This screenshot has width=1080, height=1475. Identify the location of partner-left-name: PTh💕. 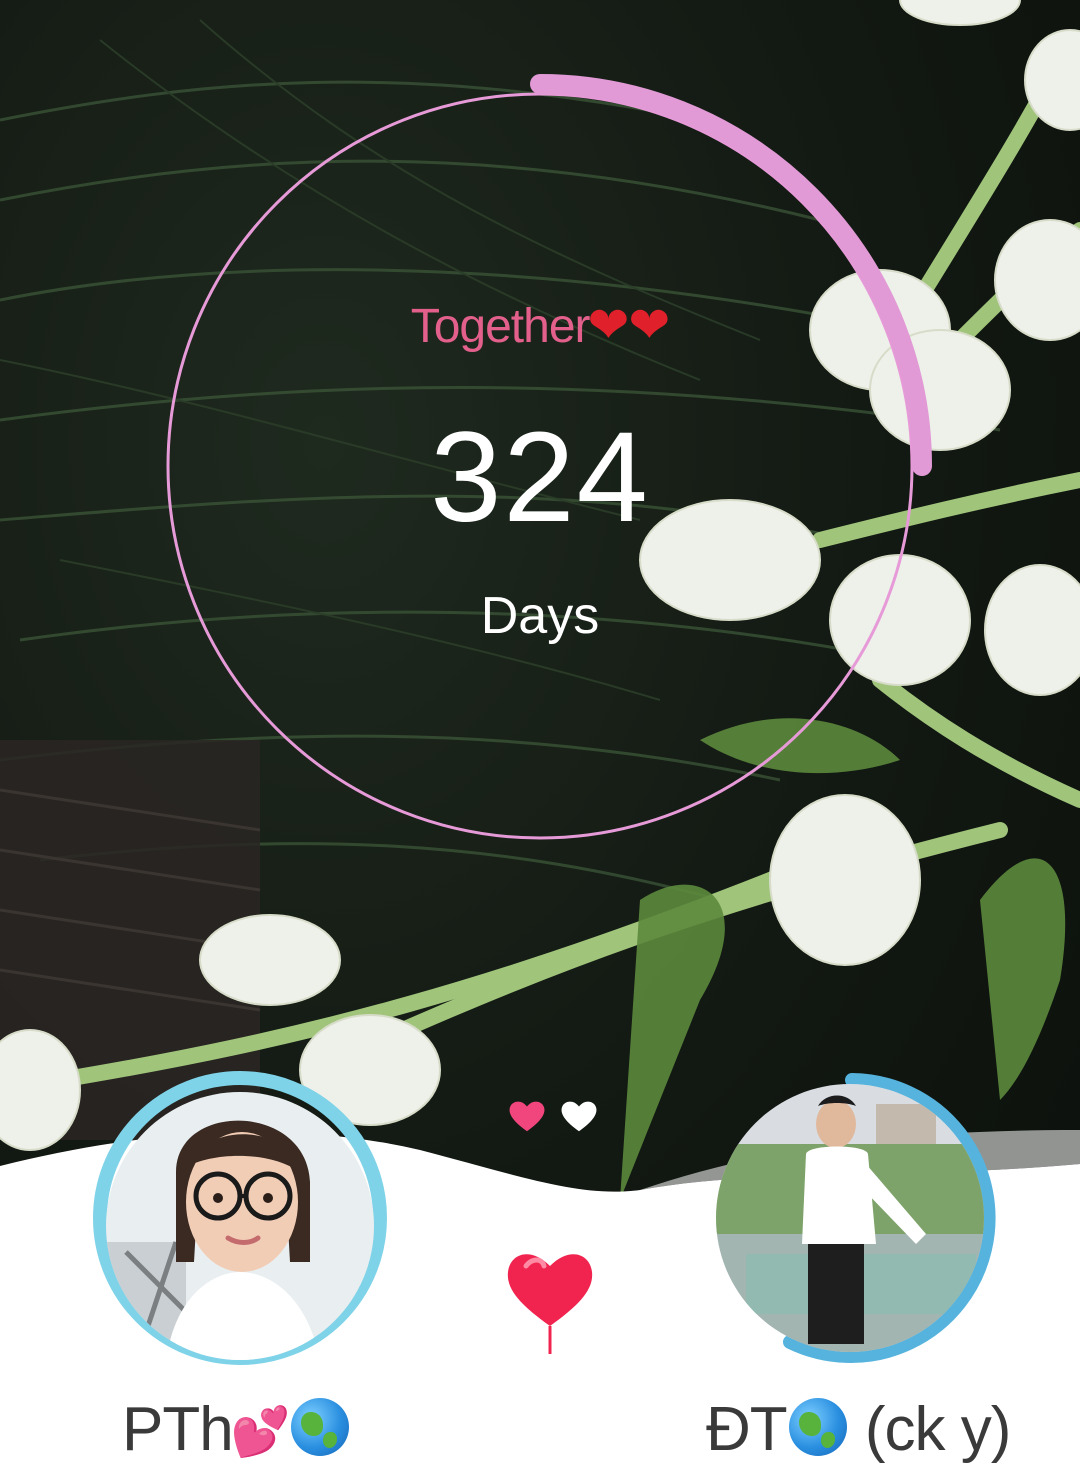
(236, 1429).